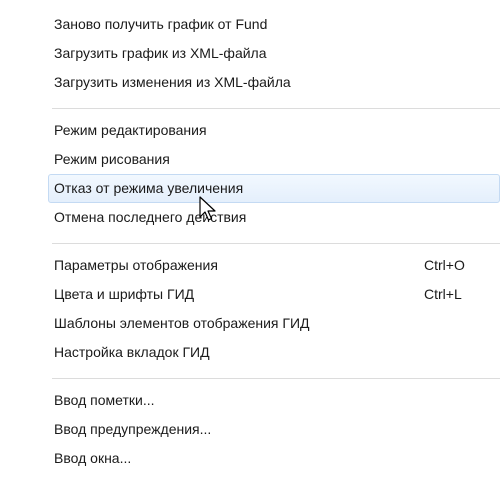 Image resolution: width=504 pixels, height=497 pixels. Describe the element at coordinates (160, 53) in the screenshot. I see `menu-item-label: Загрузить график из XML-файла` at that location.